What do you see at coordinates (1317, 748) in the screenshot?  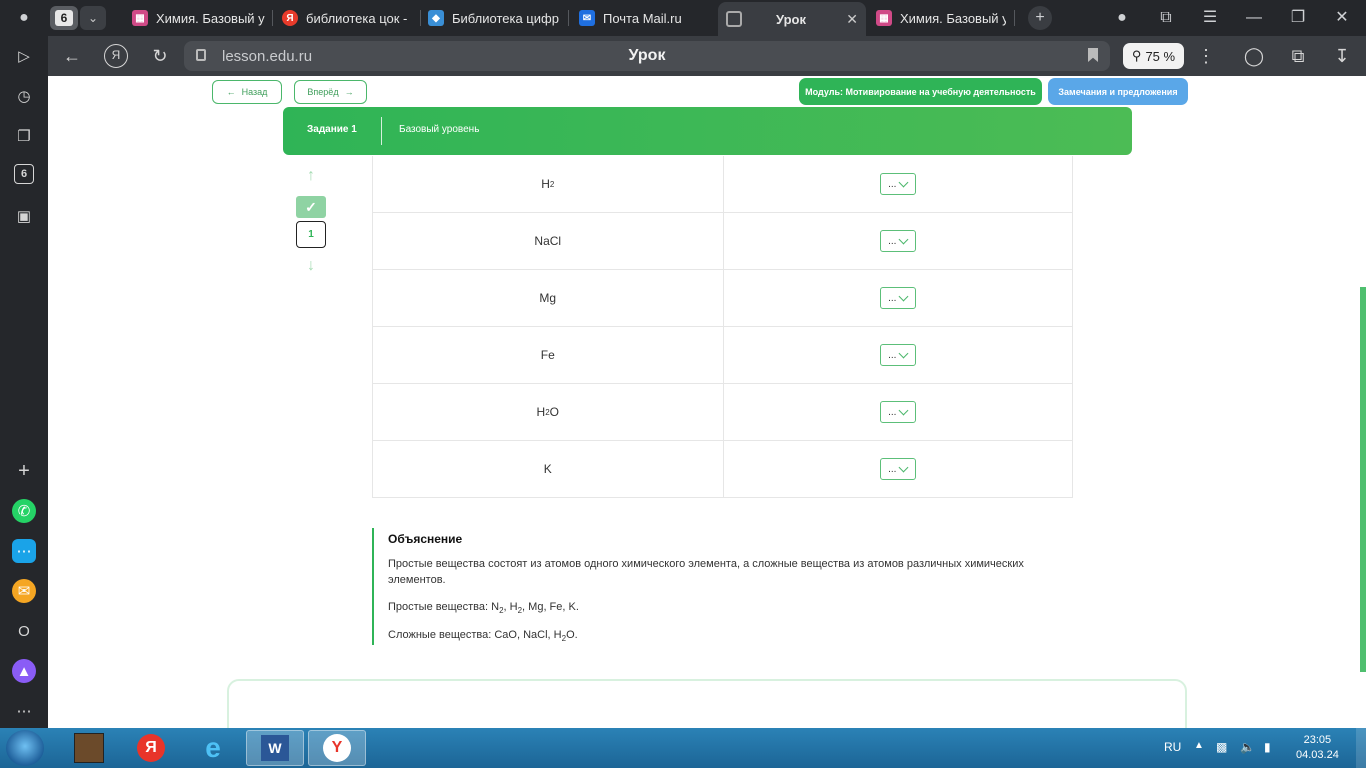 I see `clock: 23:05 04.03.24` at bounding box center [1317, 748].